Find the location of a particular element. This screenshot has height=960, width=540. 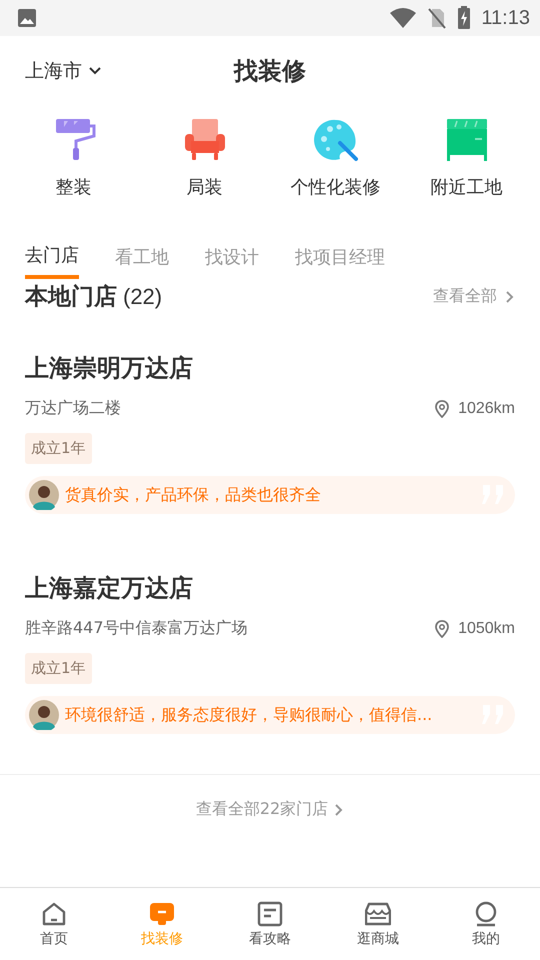

review-text: 货真价实，产品环保，品类也很齐全 is located at coordinates (193, 495).